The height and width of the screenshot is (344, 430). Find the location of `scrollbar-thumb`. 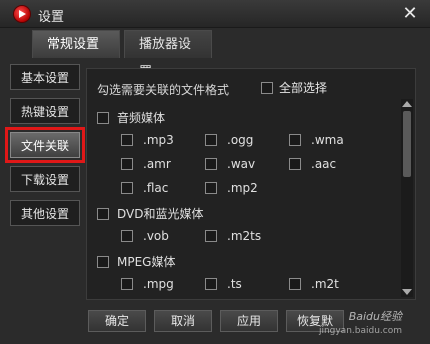

scrollbar-thumb is located at coordinates (407, 144).